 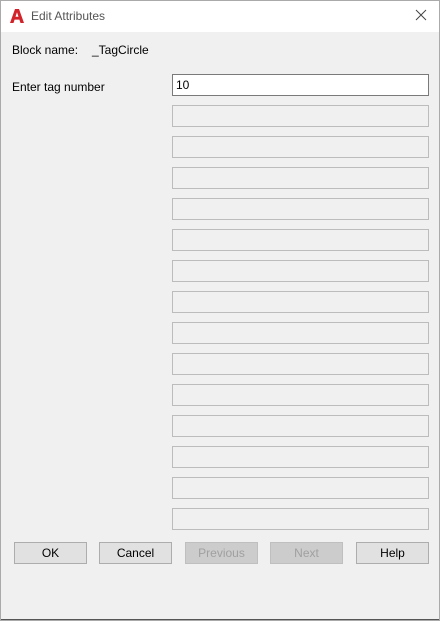 What do you see at coordinates (50, 553) in the screenshot?
I see `ok-button: OK` at bounding box center [50, 553].